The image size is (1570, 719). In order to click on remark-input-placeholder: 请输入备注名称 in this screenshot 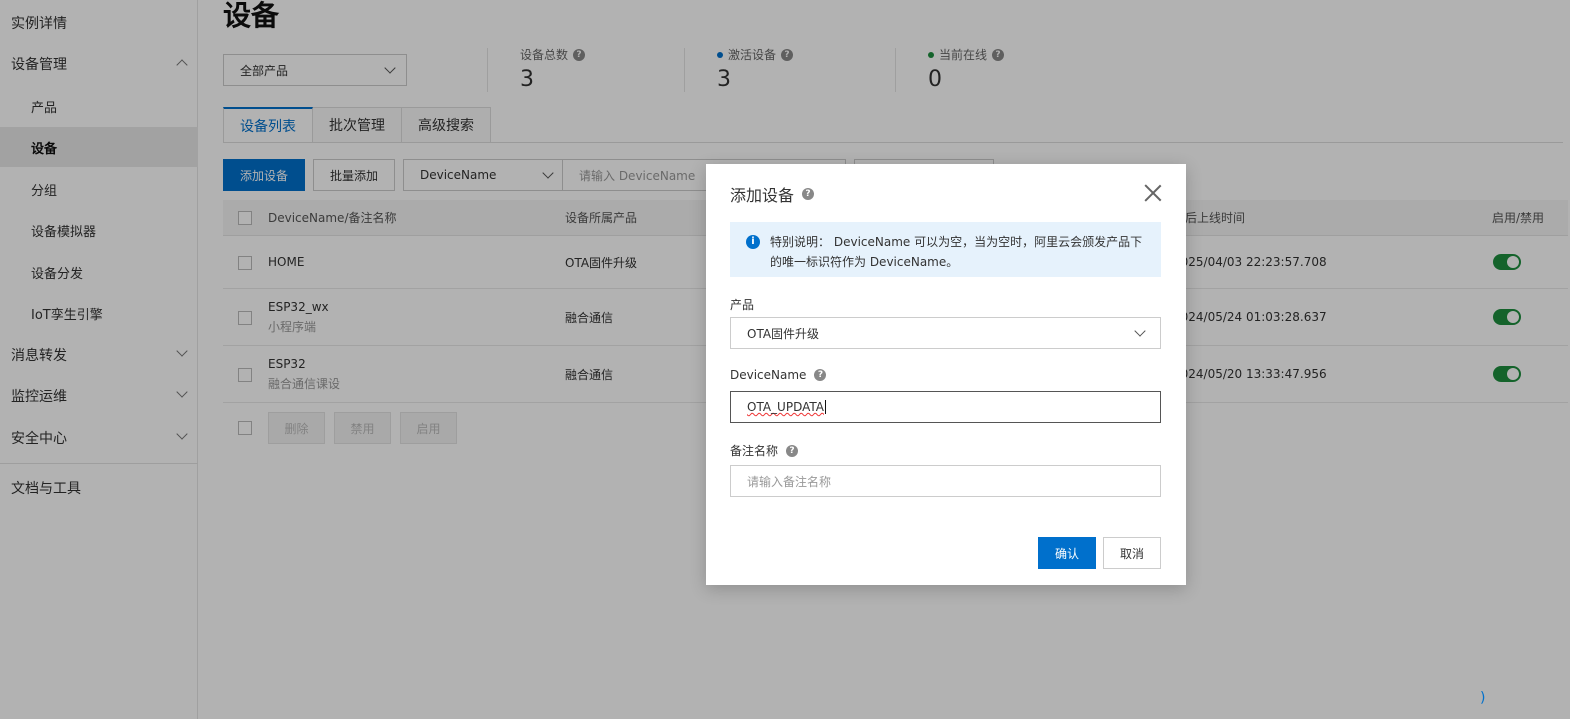, I will do `click(789, 481)`.